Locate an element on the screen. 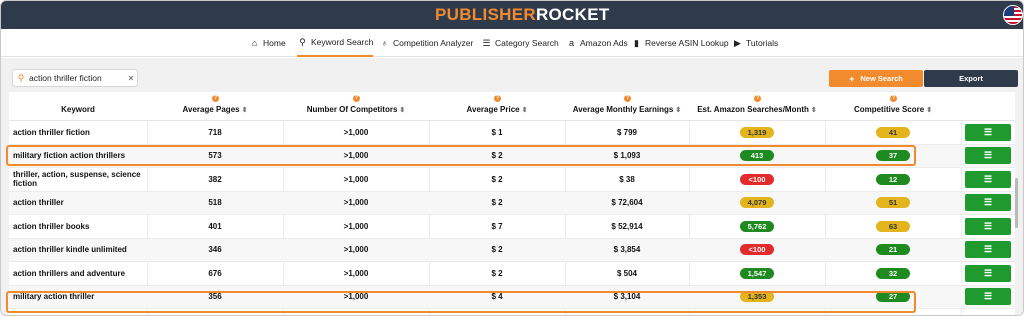  price-cell: $ 2 is located at coordinates (497, 179).